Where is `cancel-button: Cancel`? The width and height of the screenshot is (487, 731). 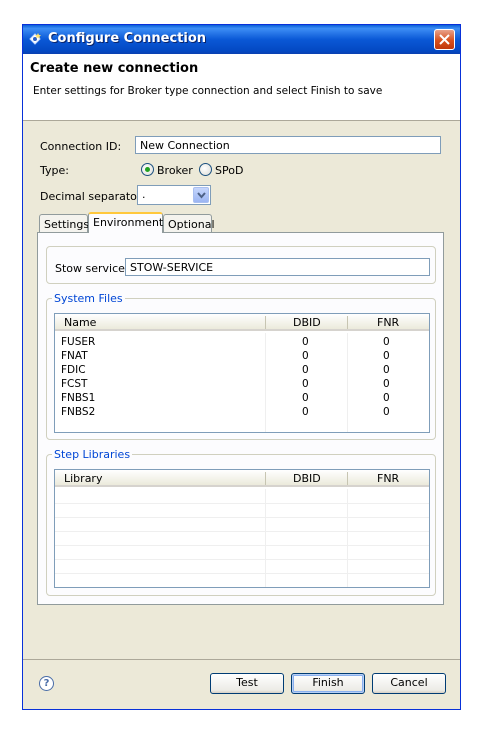 cancel-button: Cancel is located at coordinates (409, 683).